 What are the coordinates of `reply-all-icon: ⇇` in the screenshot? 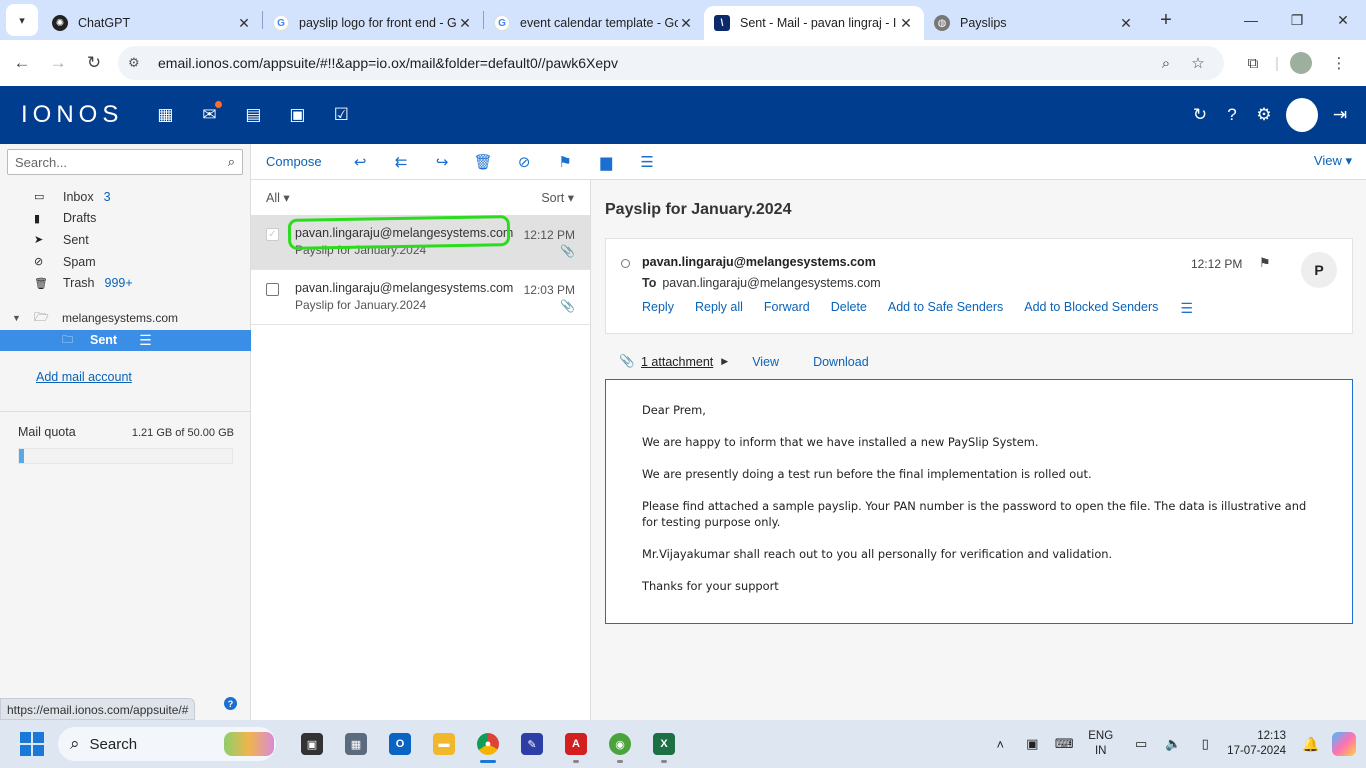 It's located at (401, 162).